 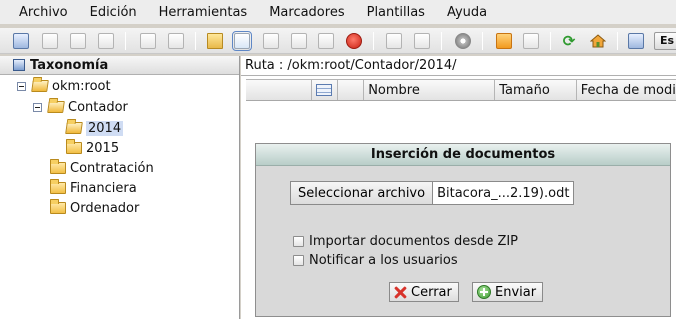 What do you see at coordinates (463, 155) in the screenshot?
I see `dialog-title: Inserción de documentos` at bounding box center [463, 155].